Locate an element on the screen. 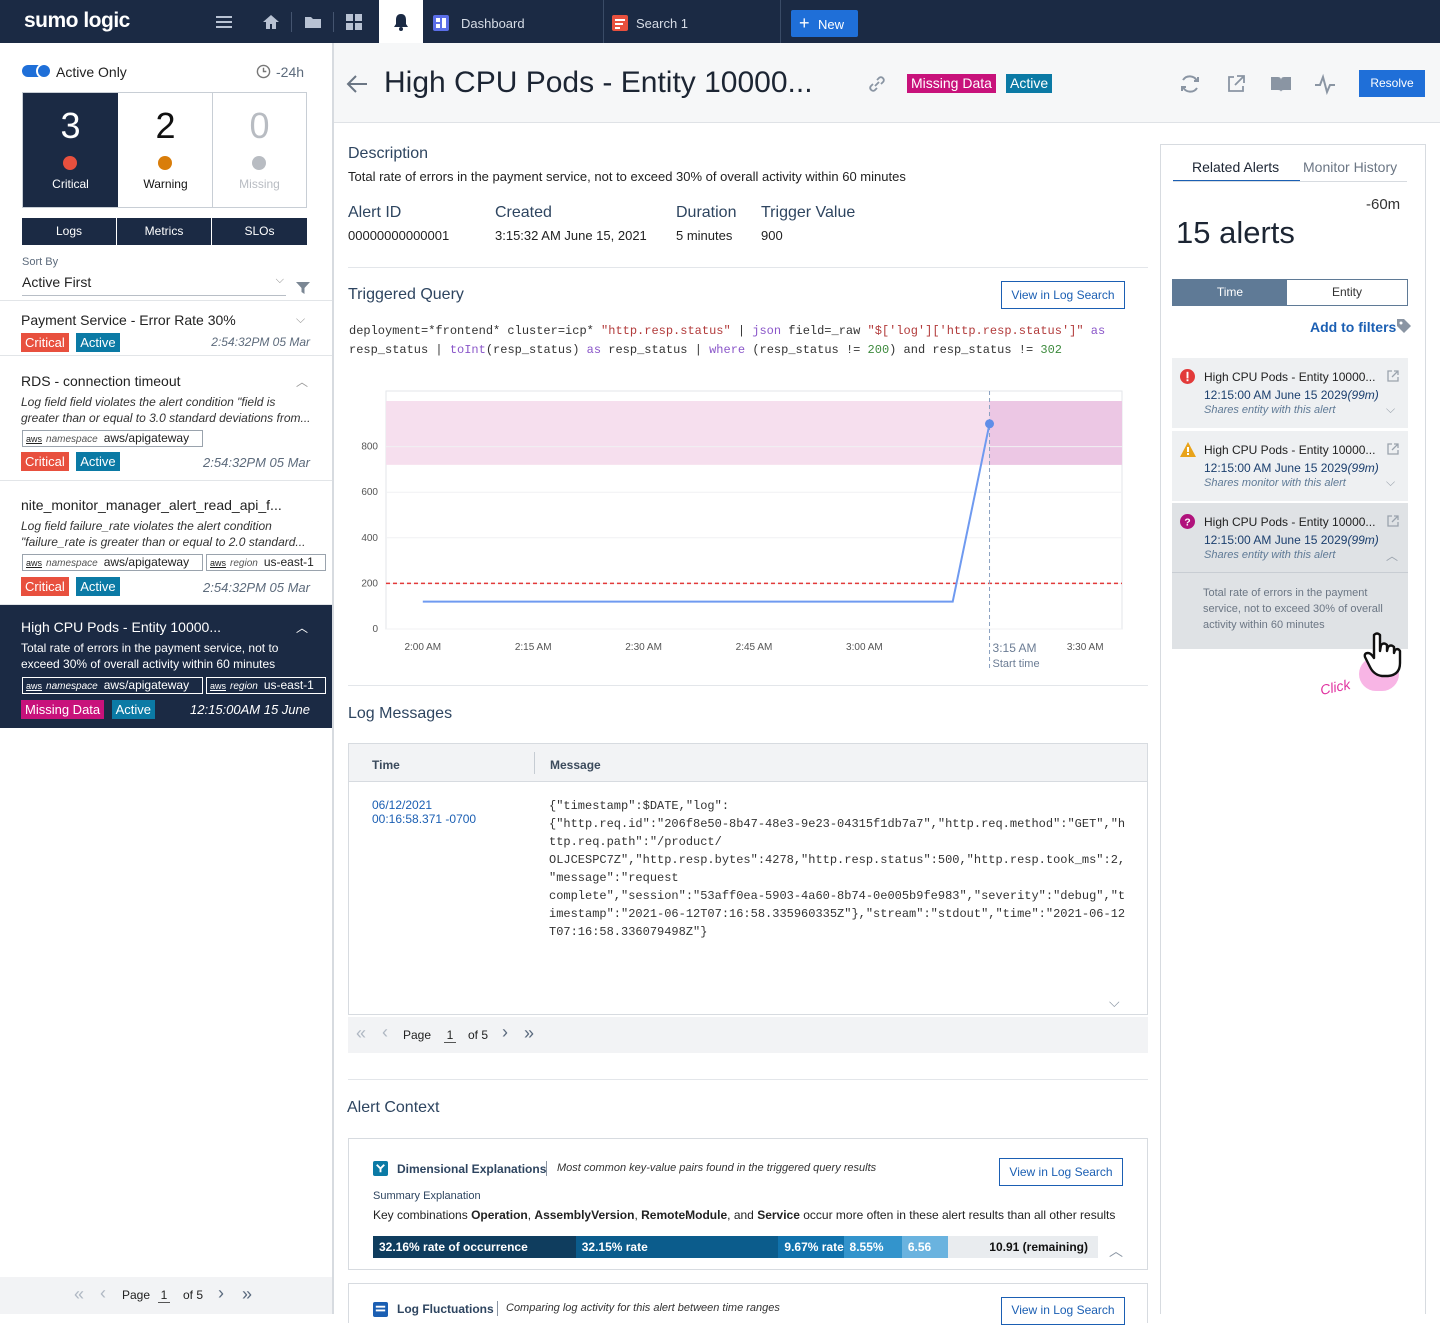  rate-segment: 32.15% rate is located at coordinates (677, 1247).